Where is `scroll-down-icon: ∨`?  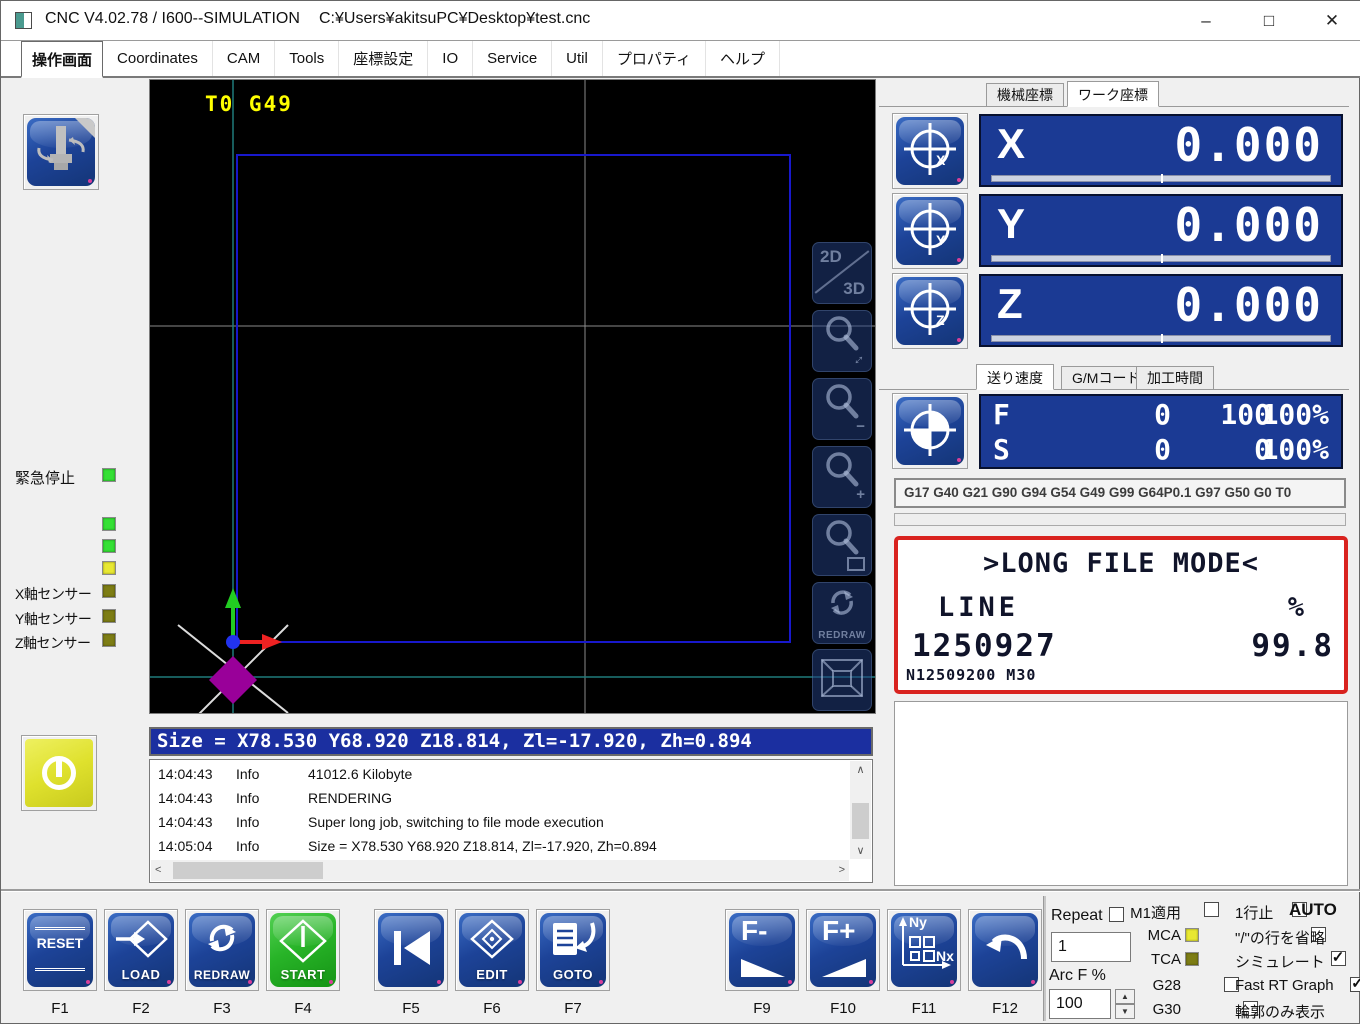 scroll-down-icon: ∨ is located at coordinates (860, 850).